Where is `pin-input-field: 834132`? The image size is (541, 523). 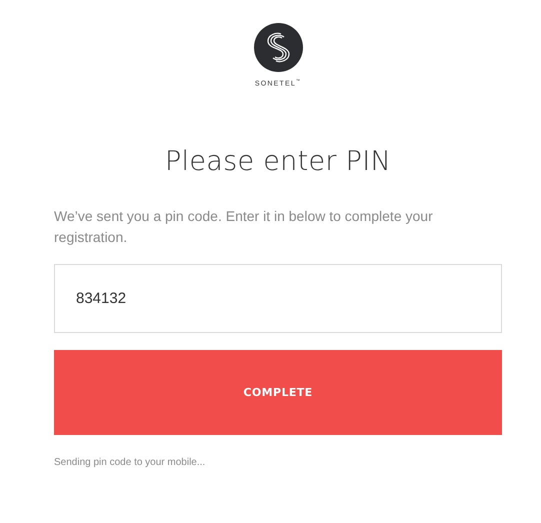 pin-input-field: 834132 is located at coordinates (278, 299).